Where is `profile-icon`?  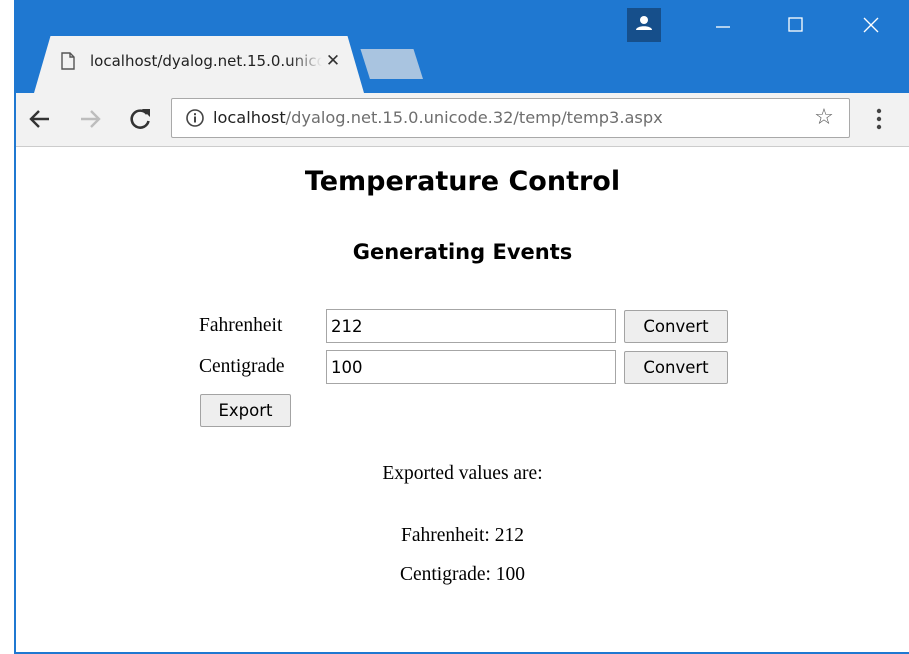 profile-icon is located at coordinates (644, 25).